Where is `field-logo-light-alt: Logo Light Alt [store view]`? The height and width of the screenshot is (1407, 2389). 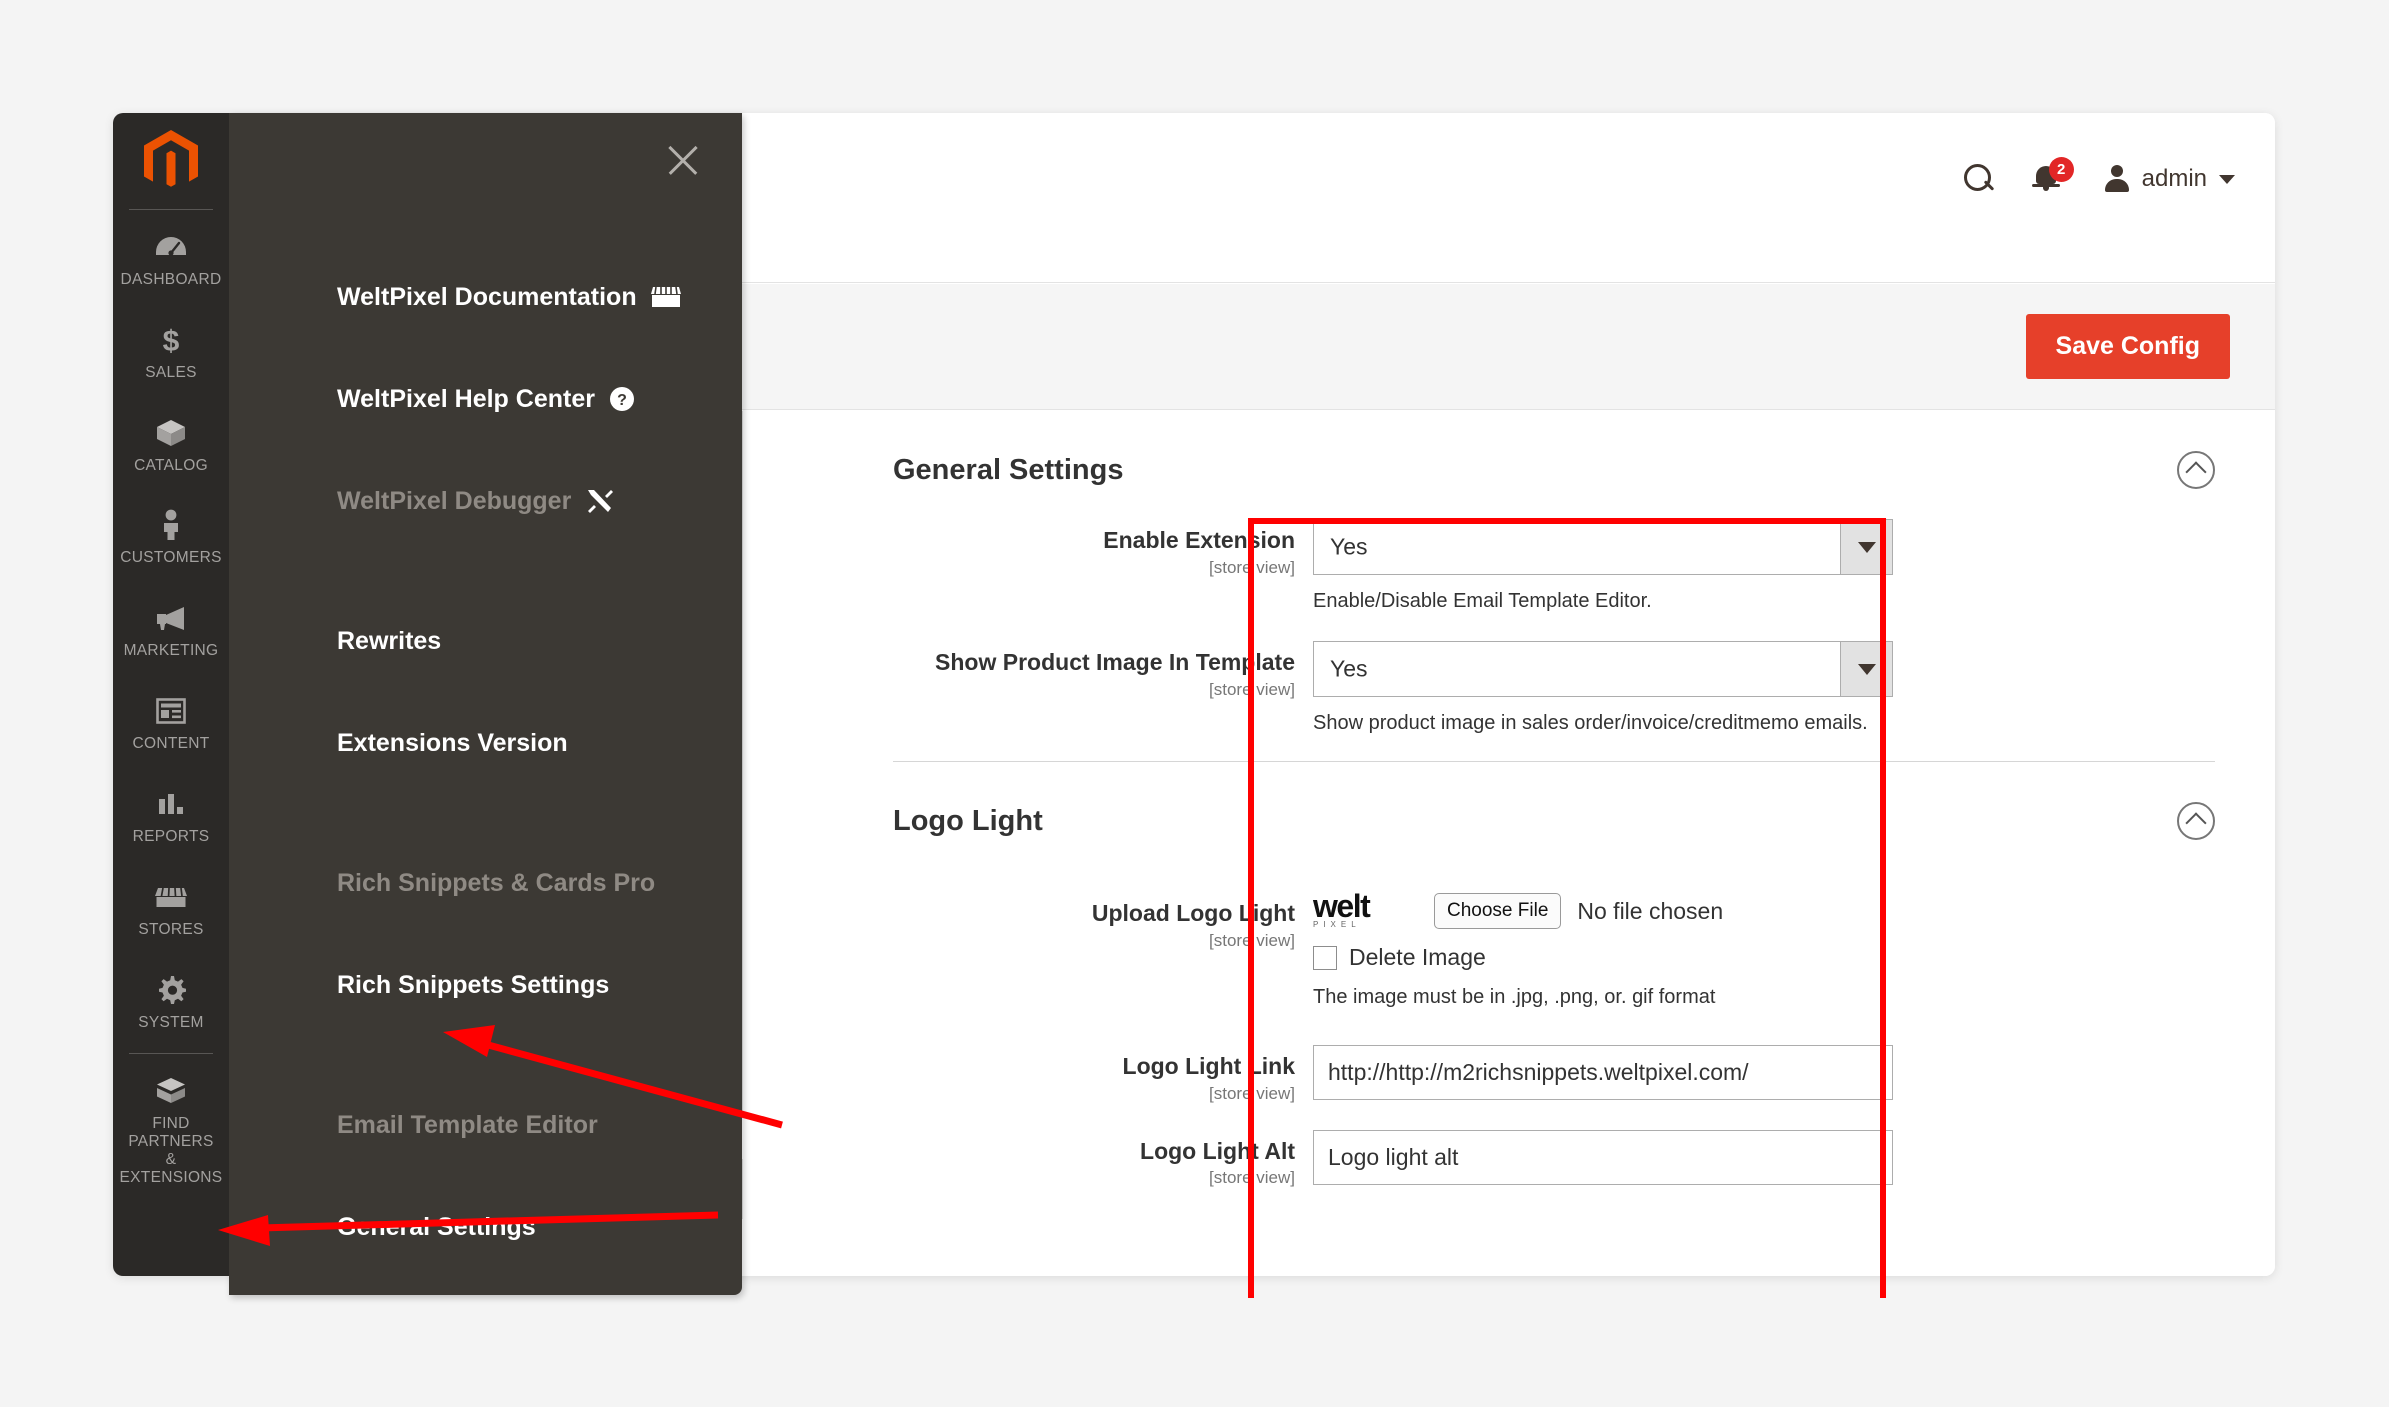
field-logo-light-alt: Logo Light Alt [store view] is located at coordinates (1554, 1157).